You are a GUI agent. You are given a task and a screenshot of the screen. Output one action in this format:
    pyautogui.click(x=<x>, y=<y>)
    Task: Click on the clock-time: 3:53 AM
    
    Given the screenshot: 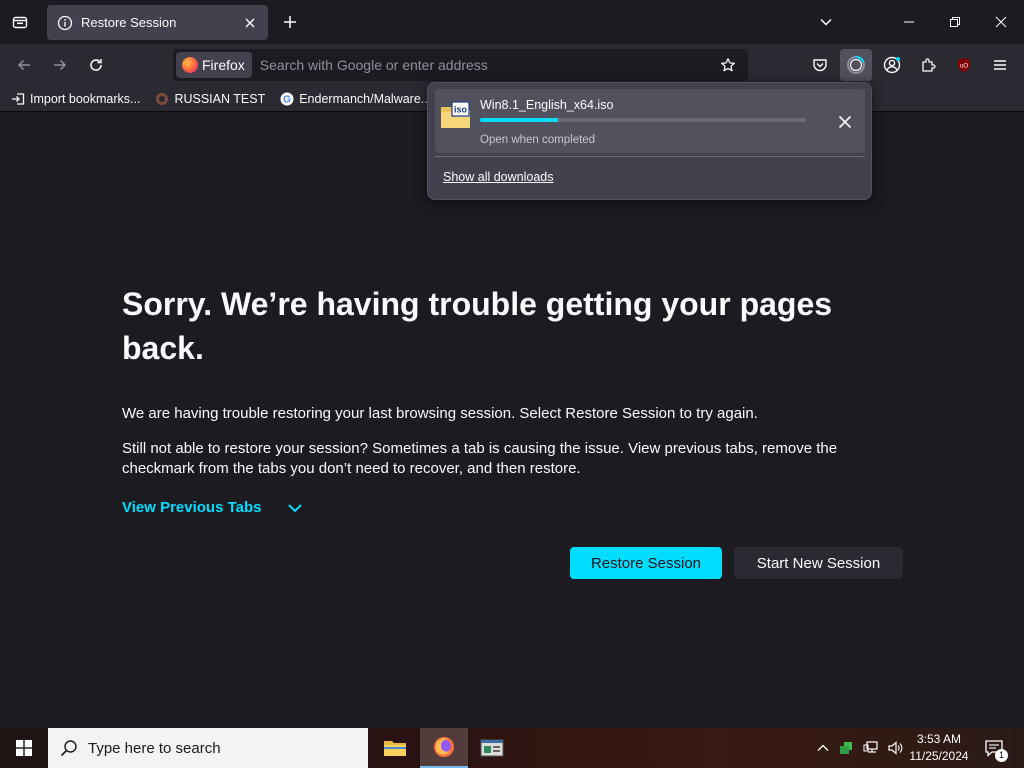 What is the action you would take?
    pyautogui.click(x=939, y=739)
    